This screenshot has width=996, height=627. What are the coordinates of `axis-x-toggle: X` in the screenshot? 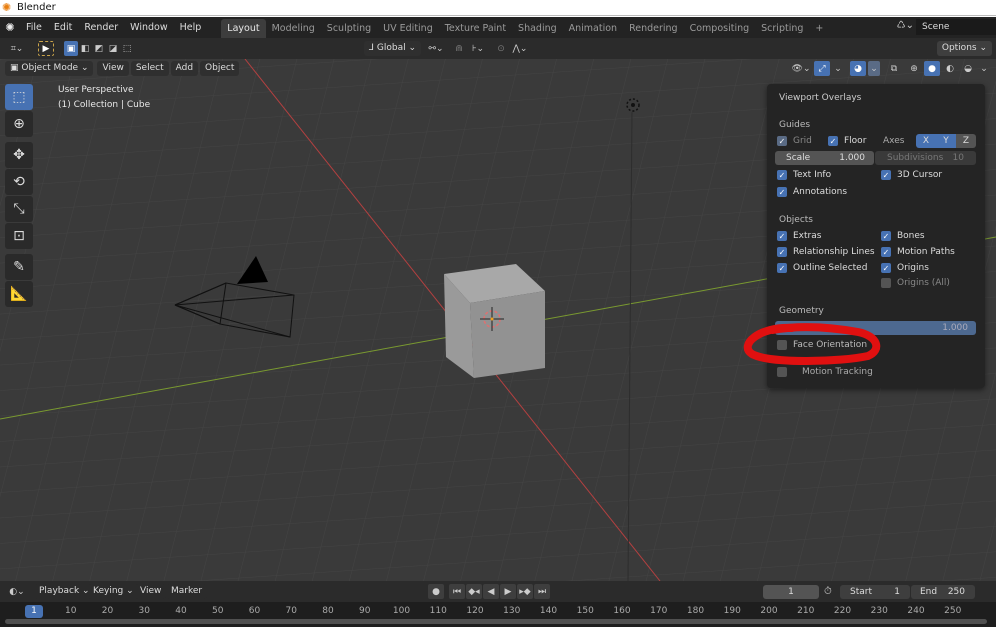 It's located at (926, 141).